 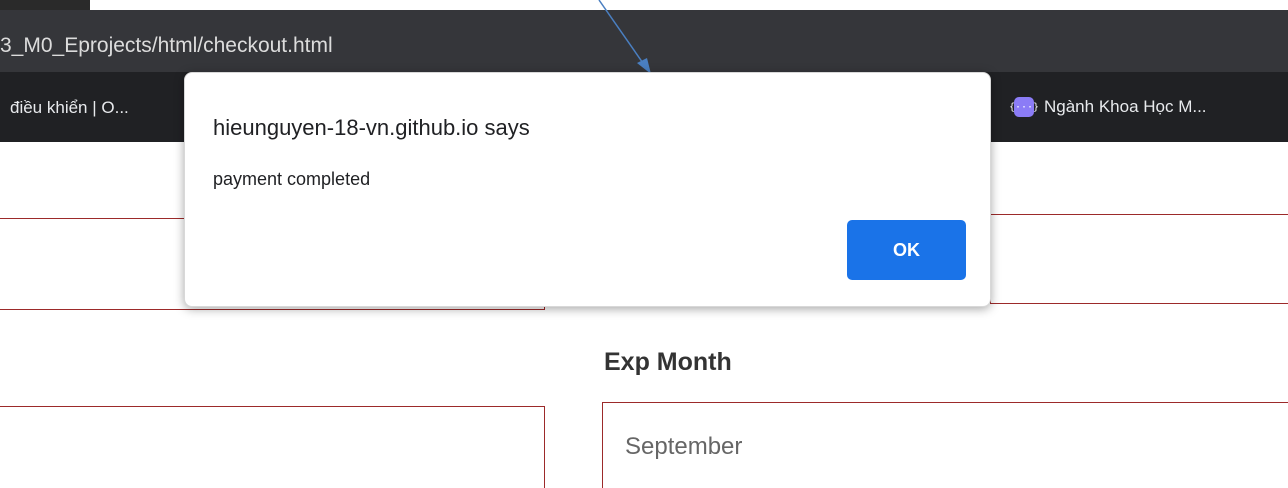 I want to click on bracket-dots-icon: {···}, so click(x=1024, y=107).